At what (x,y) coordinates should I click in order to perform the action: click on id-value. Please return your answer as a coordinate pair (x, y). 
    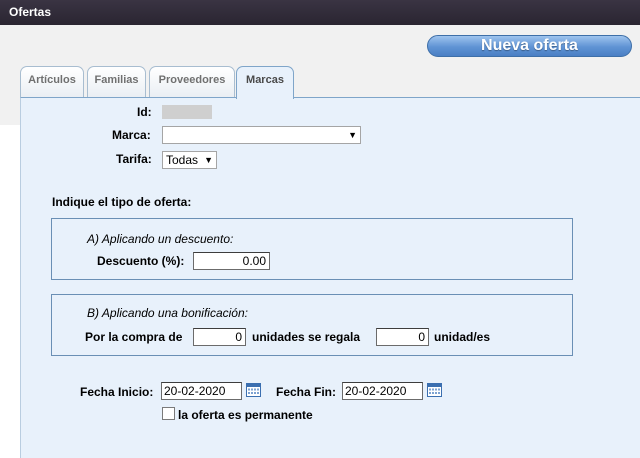
    Looking at the image, I should click on (187, 112).